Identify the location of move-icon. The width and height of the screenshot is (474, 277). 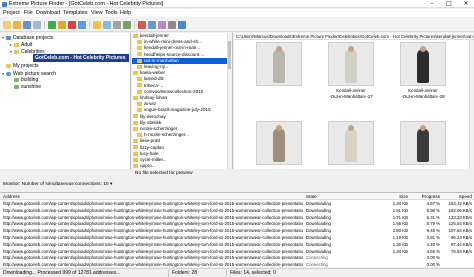
(162, 25).